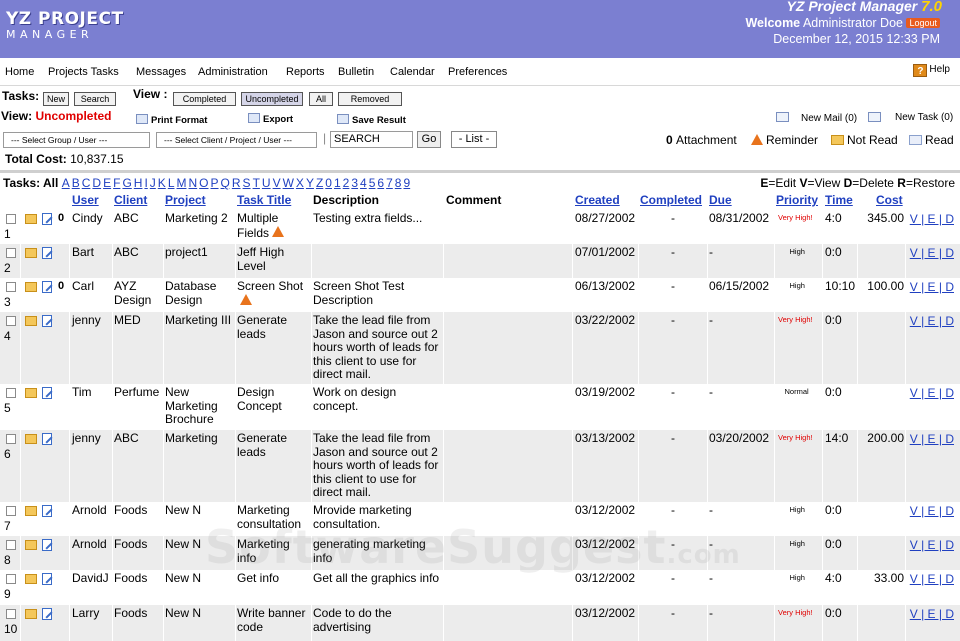 The image size is (960, 641). I want to click on new-task-notice-label: New Task (0), so click(924, 117).